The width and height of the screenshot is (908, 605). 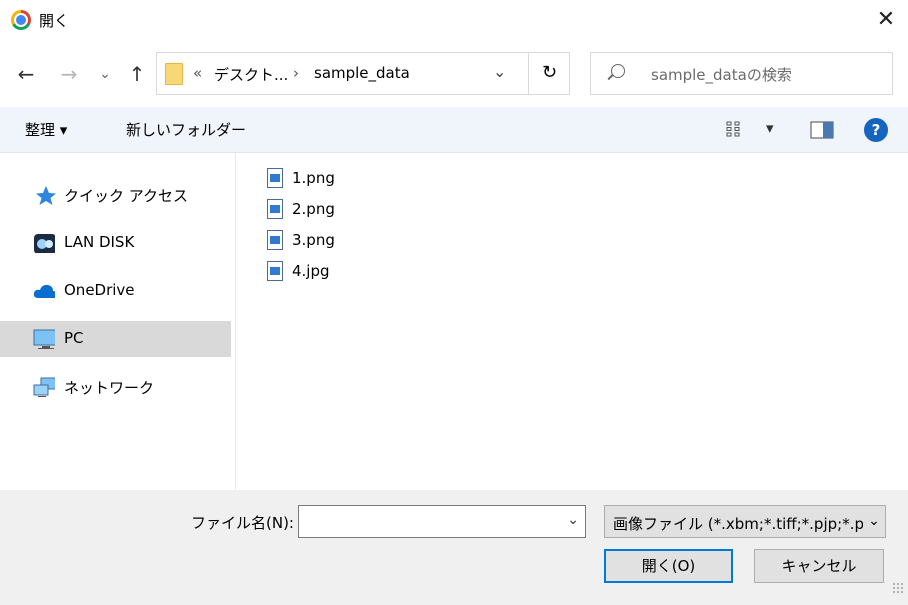 I want to click on sidebar-item-quick-access: クイック アクセス, so click(x=115, y=195).